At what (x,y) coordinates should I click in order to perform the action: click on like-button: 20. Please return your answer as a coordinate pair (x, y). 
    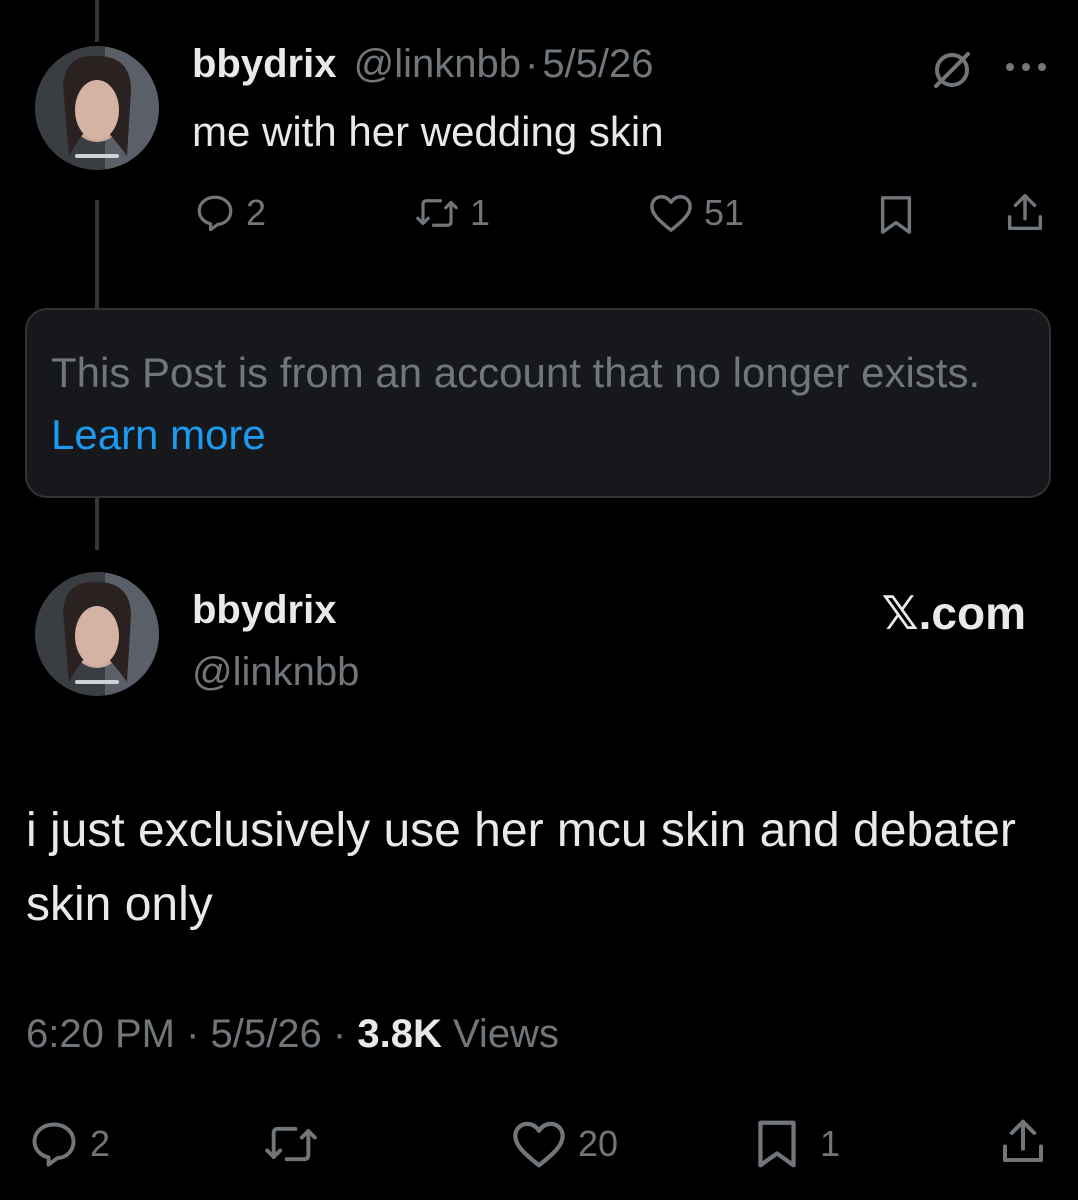
    Looking at the image, I should click on (564, 1144).